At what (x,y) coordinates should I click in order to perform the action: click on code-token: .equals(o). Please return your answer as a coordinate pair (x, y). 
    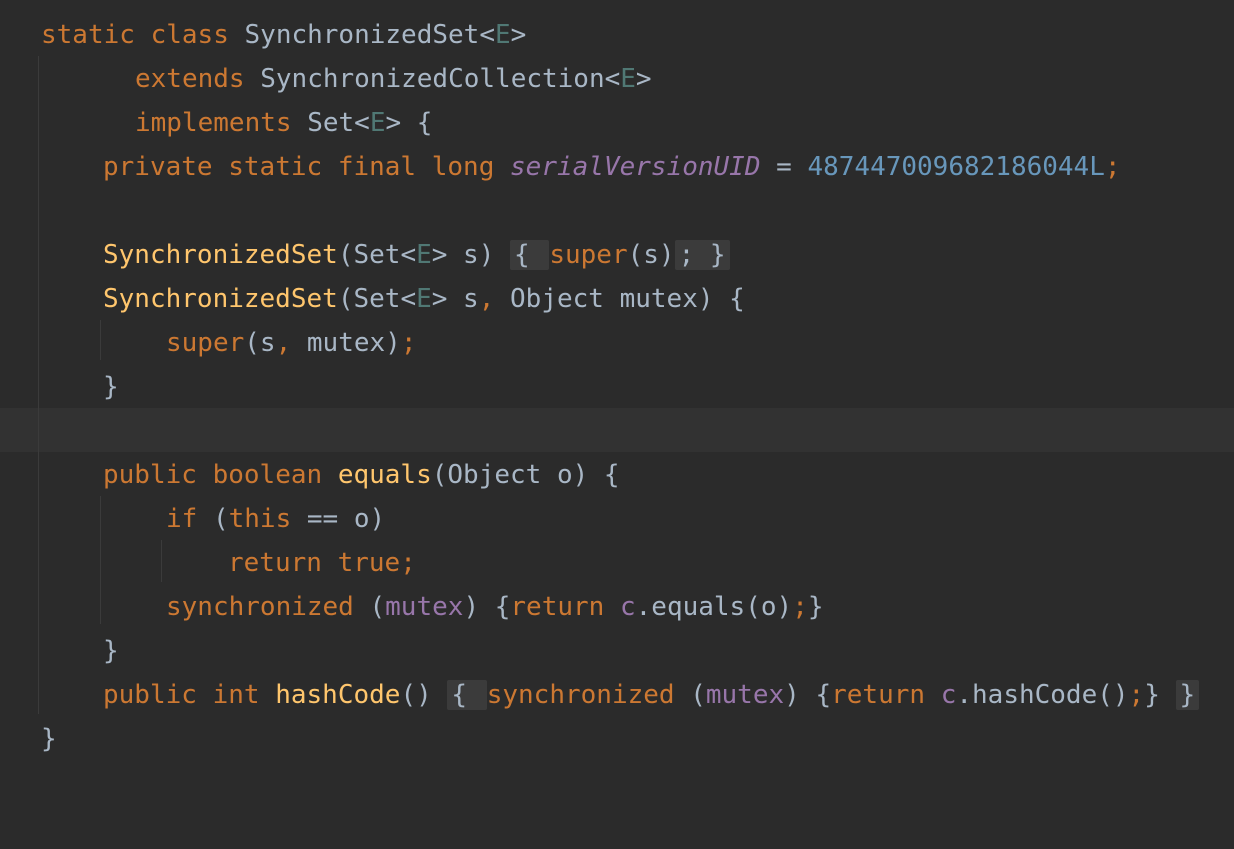
    Looking at the image, I should click on (714, 607).